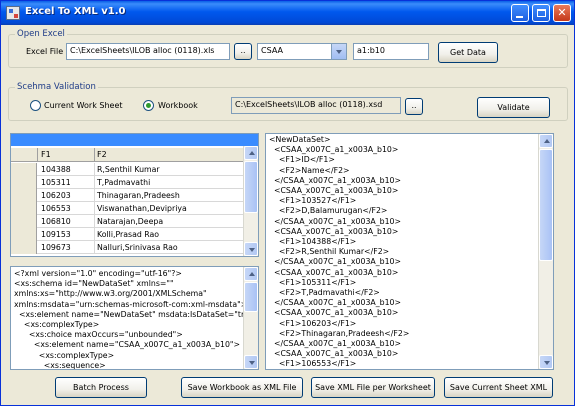  Describe the element at coordinates (316, 105) in the screenshot. I see `xsd-path-field: C:\ExcelSheets\ILOB alloc (0118).xsd` at that location.